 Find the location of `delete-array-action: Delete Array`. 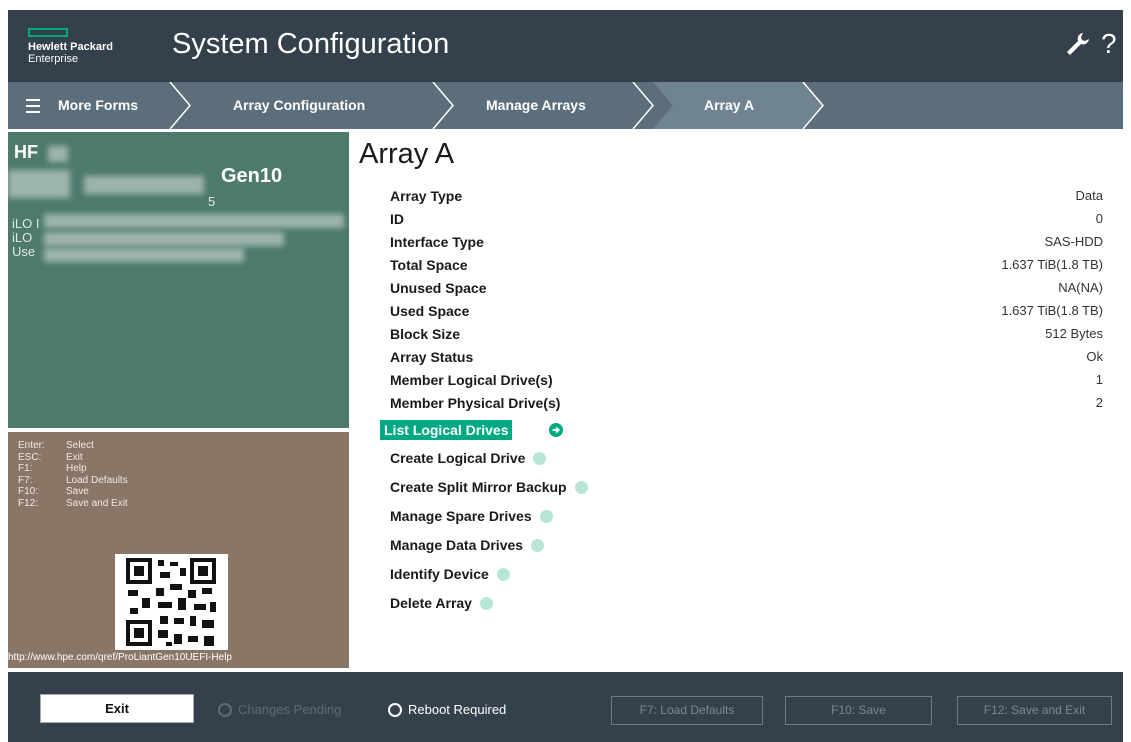

delete-array-action: Delete Array is located at coordinates (441, 603).